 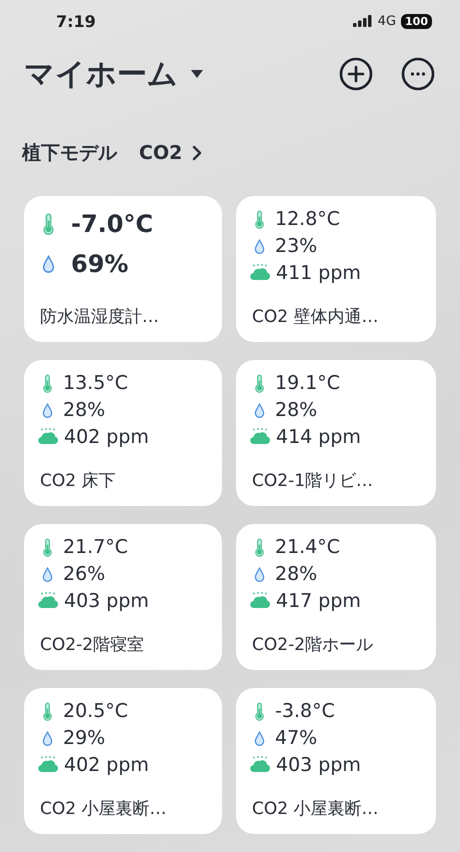 What do you see at coordinates (76, 21) in the screenshot?
I see `status-time: 7:19` at bounding box center [76, 21].